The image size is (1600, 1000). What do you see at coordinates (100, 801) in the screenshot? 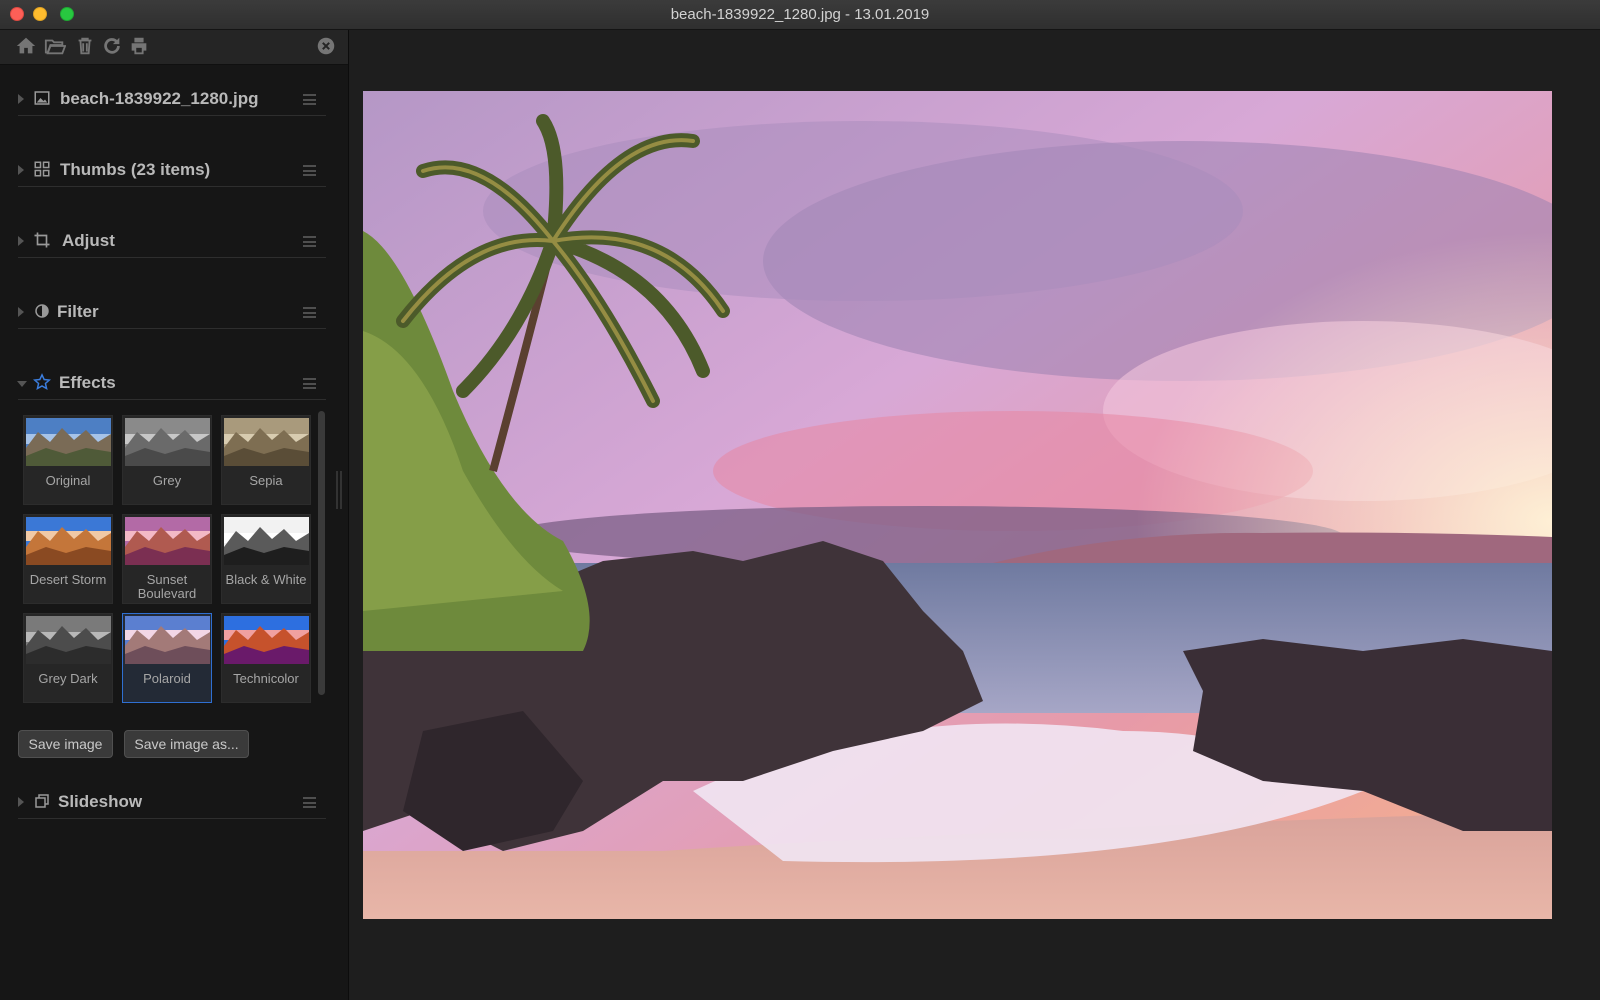
I see `section-label: Slideshow` at bounding box center [100, 801].